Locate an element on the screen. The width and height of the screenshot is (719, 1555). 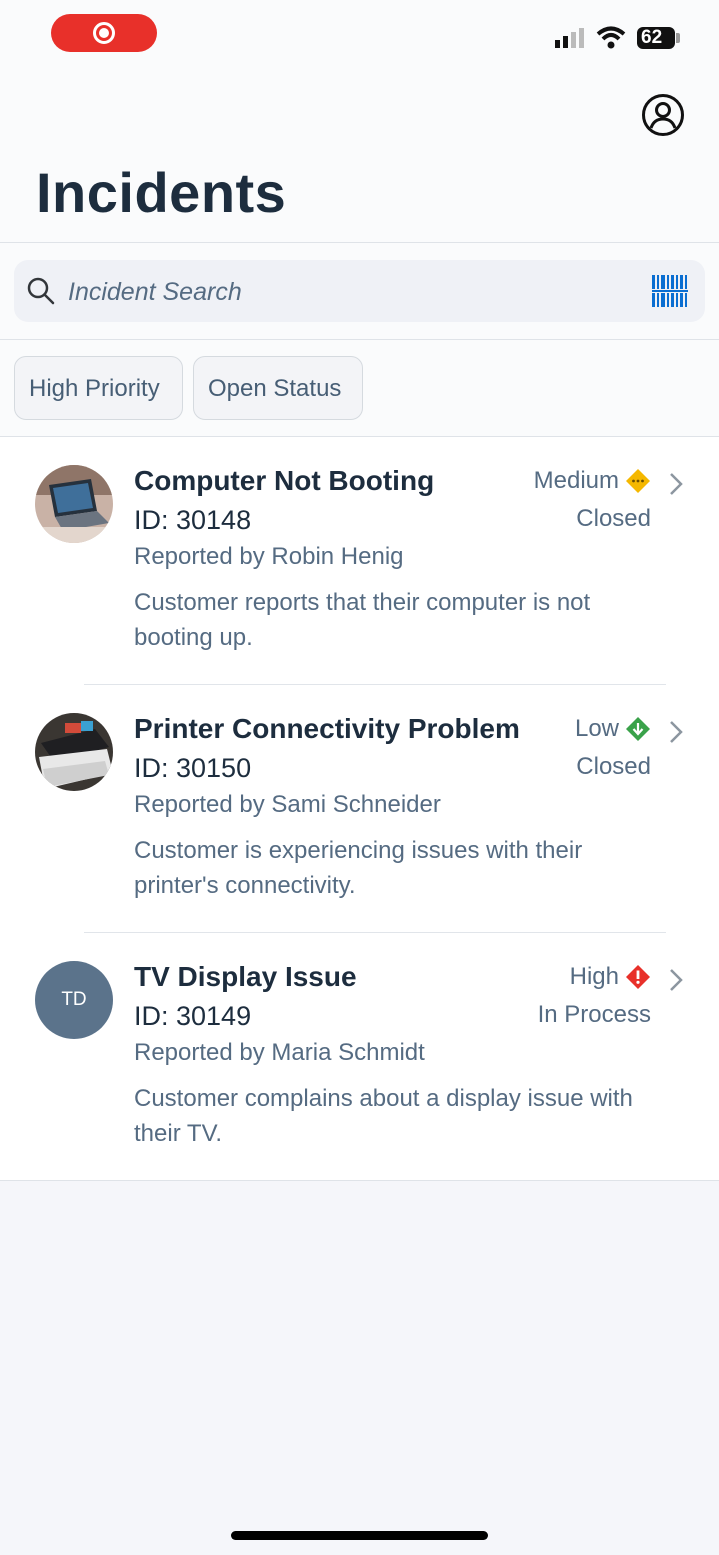
high-priority-icon is located at coordinates (638, 977).